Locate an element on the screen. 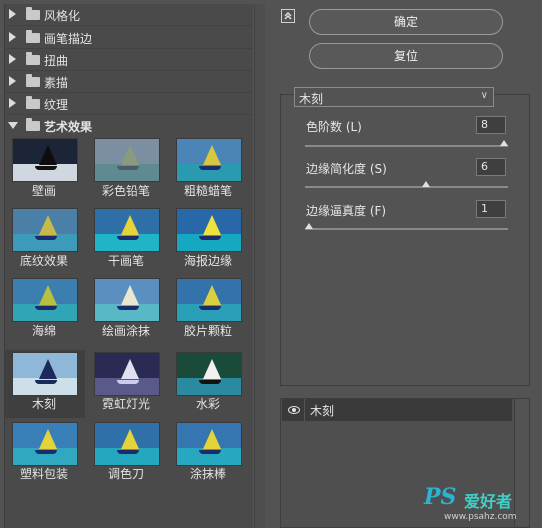 The width and height of the screenshot is (542, 528). filter-label: 木刻 is located at coordinates (43, 404).